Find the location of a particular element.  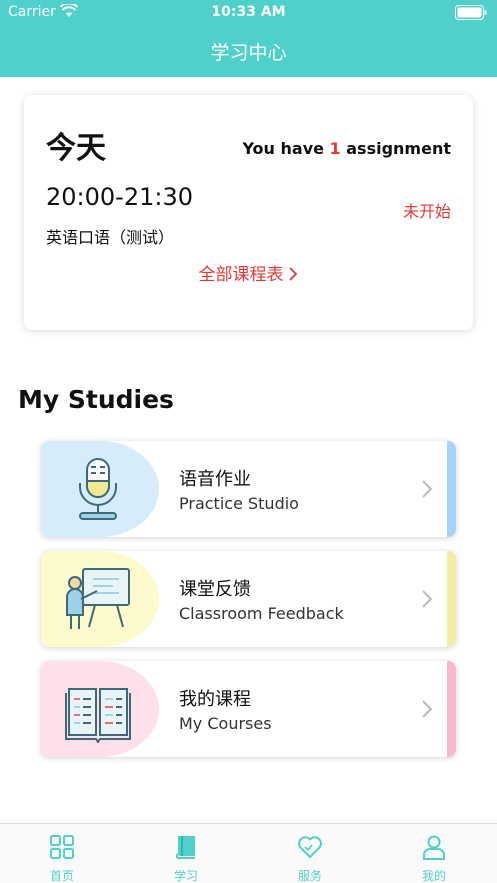

tab-label: 服务 is located at coordinates (309, 876).